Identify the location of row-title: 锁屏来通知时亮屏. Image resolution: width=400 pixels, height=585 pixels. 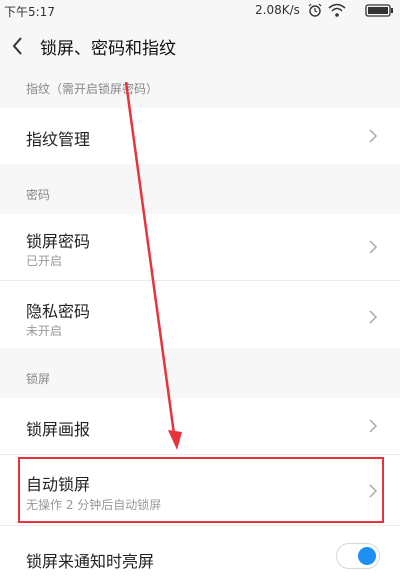
(90, 561).